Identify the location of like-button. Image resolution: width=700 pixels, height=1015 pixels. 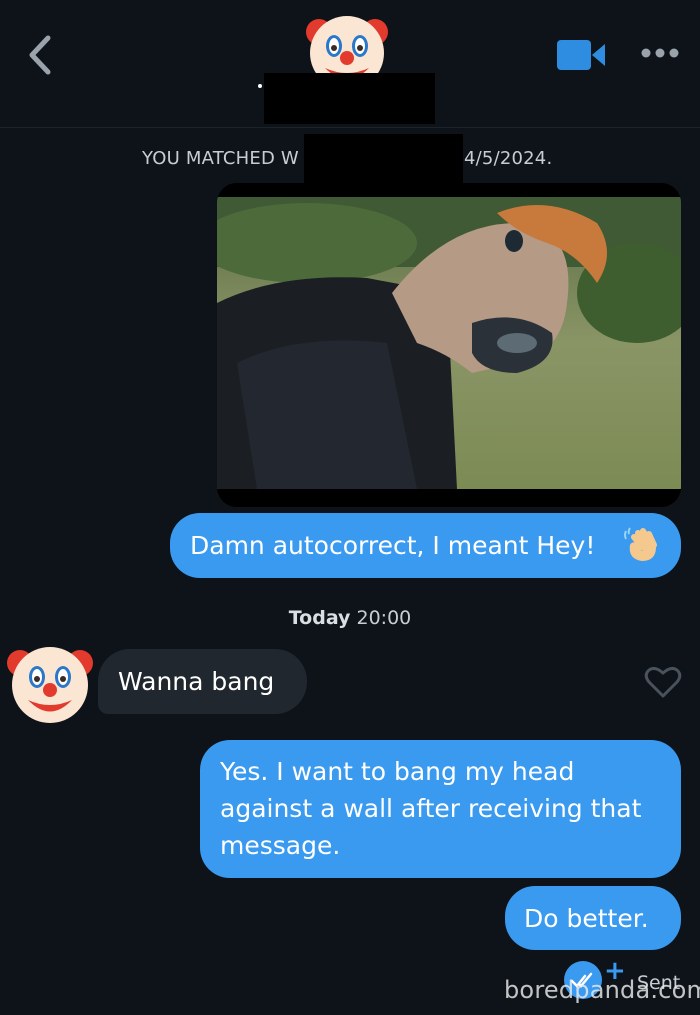
(663, 682).